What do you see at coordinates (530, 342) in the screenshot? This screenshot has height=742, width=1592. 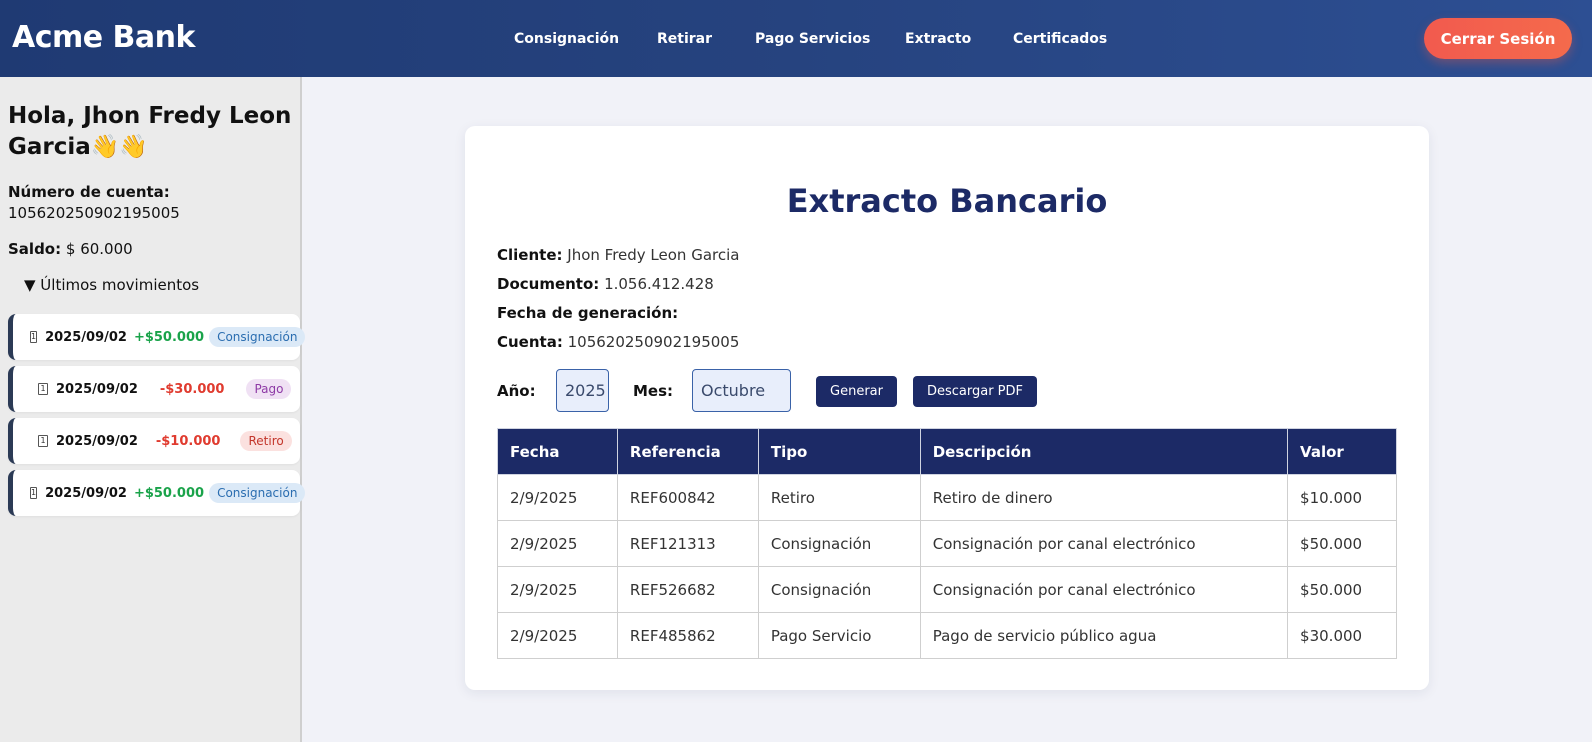 I see `account-label: Cuenta:` at bounding box center [530, 342].